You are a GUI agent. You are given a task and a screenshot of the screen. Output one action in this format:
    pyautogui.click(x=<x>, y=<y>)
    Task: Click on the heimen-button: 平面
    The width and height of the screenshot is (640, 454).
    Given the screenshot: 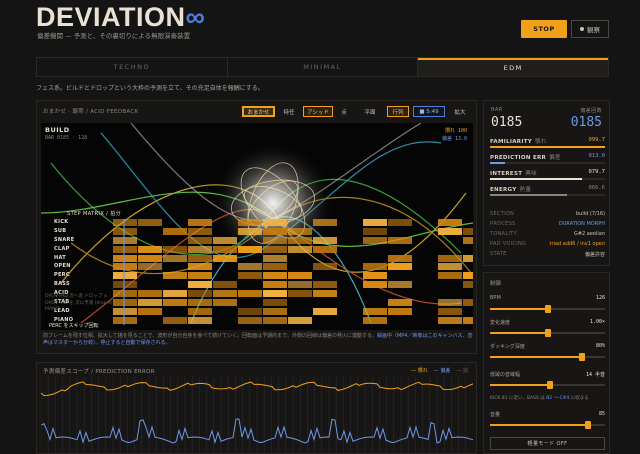 What is the action you would take?
    pyautogui.click(x=370, y=111)
    